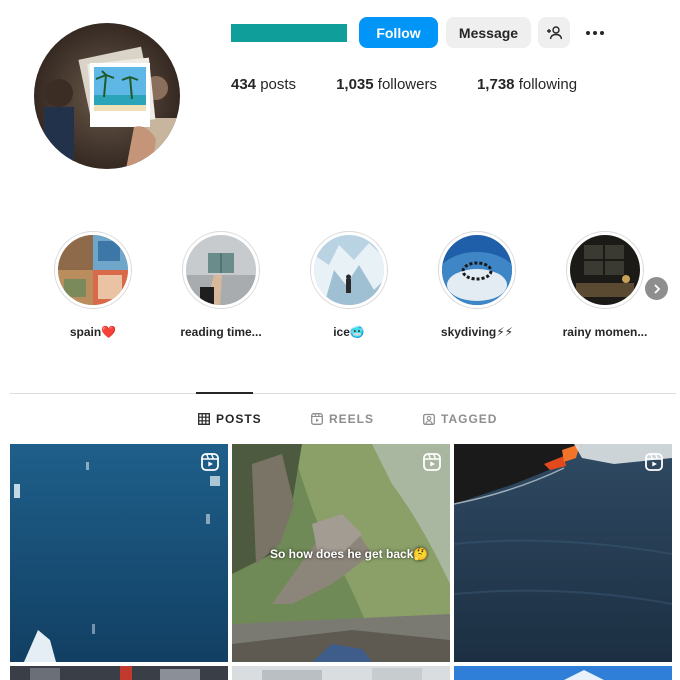 This screenshot has height=680, width=680. I want to click on tab-tagged: TAGGED, so click(460, 419).